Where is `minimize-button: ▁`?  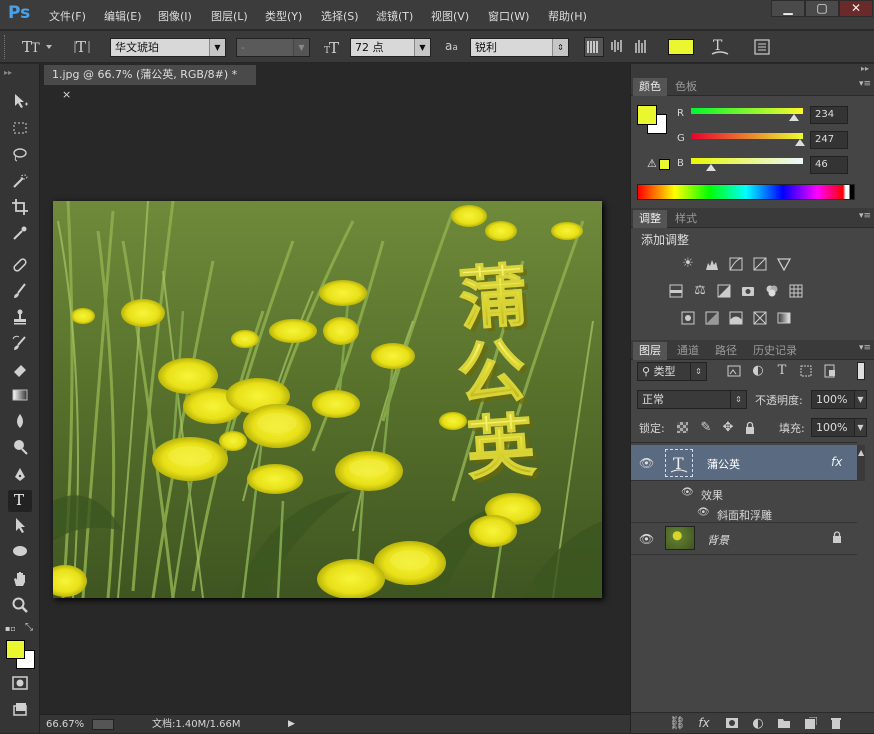
minimize-button: ▁ is located at coordinates (788, 8).